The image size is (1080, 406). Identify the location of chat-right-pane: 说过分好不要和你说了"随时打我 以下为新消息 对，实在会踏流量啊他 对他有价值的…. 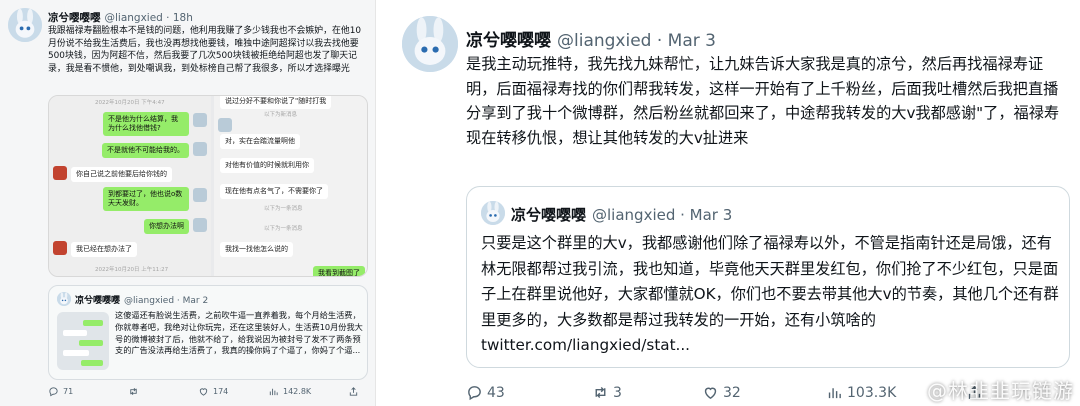
(290, 186).